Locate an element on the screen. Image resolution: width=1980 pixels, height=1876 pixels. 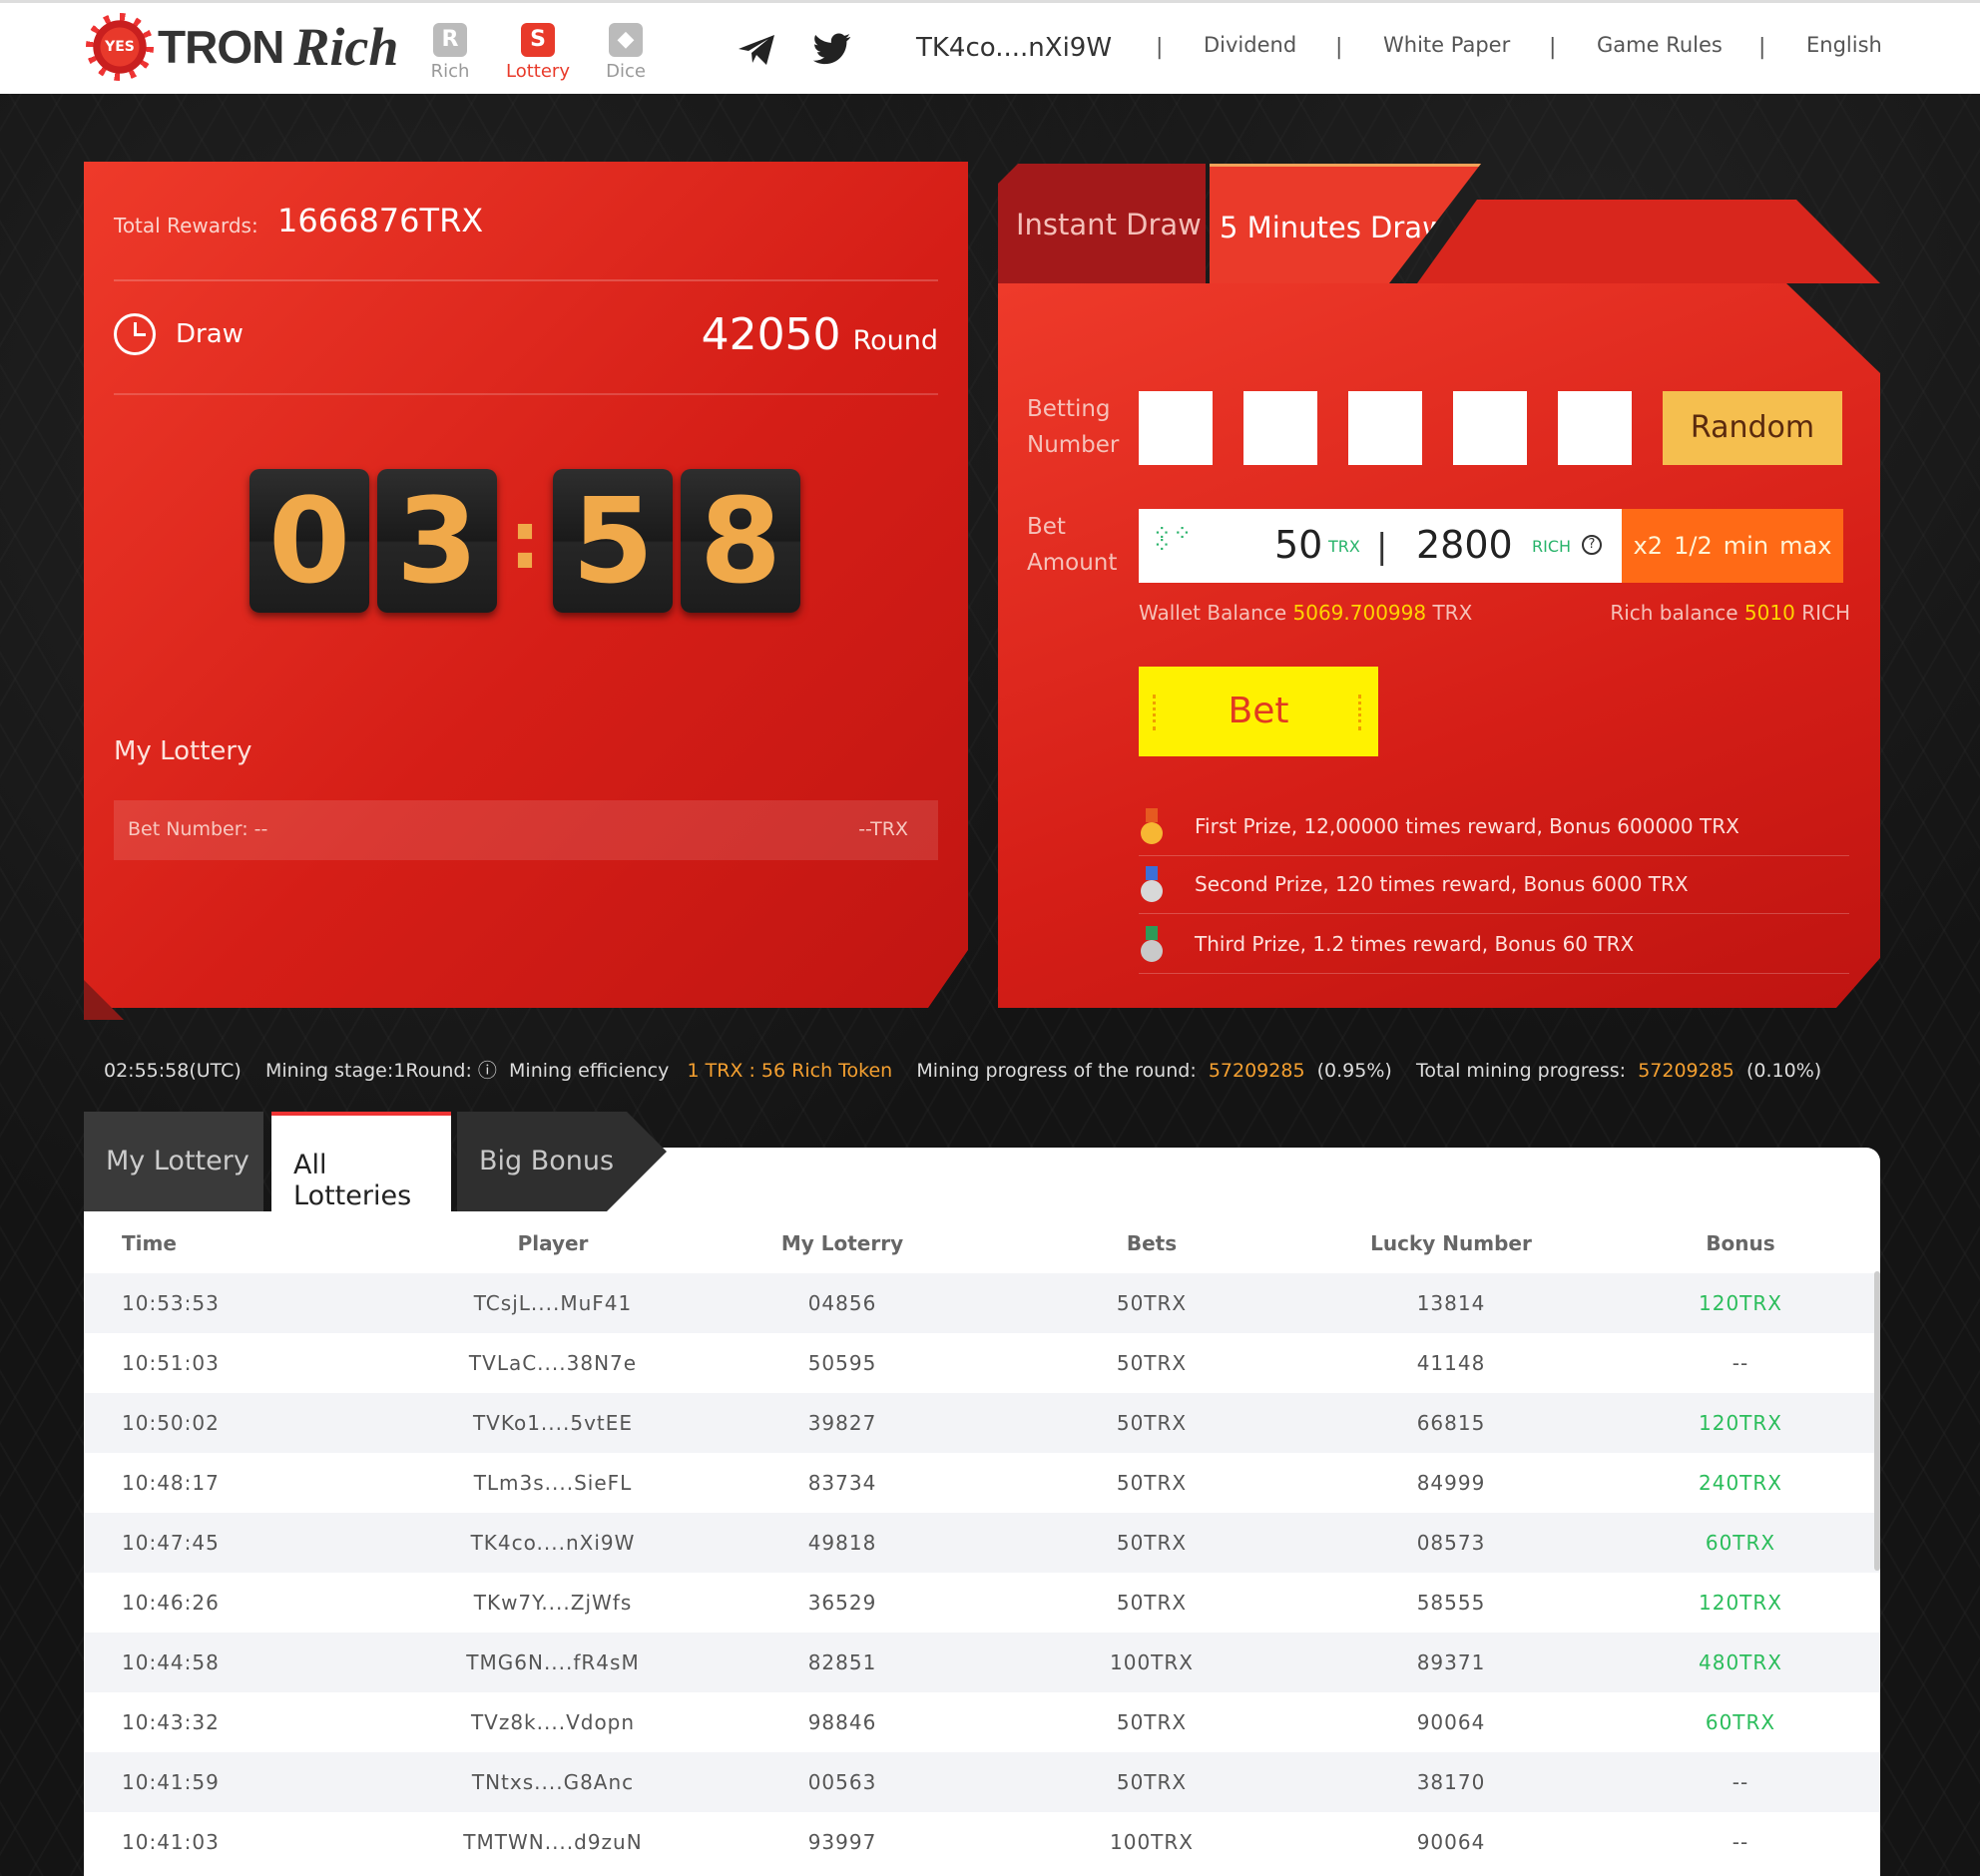
telegram-icon is located at coordinates (756, 49).